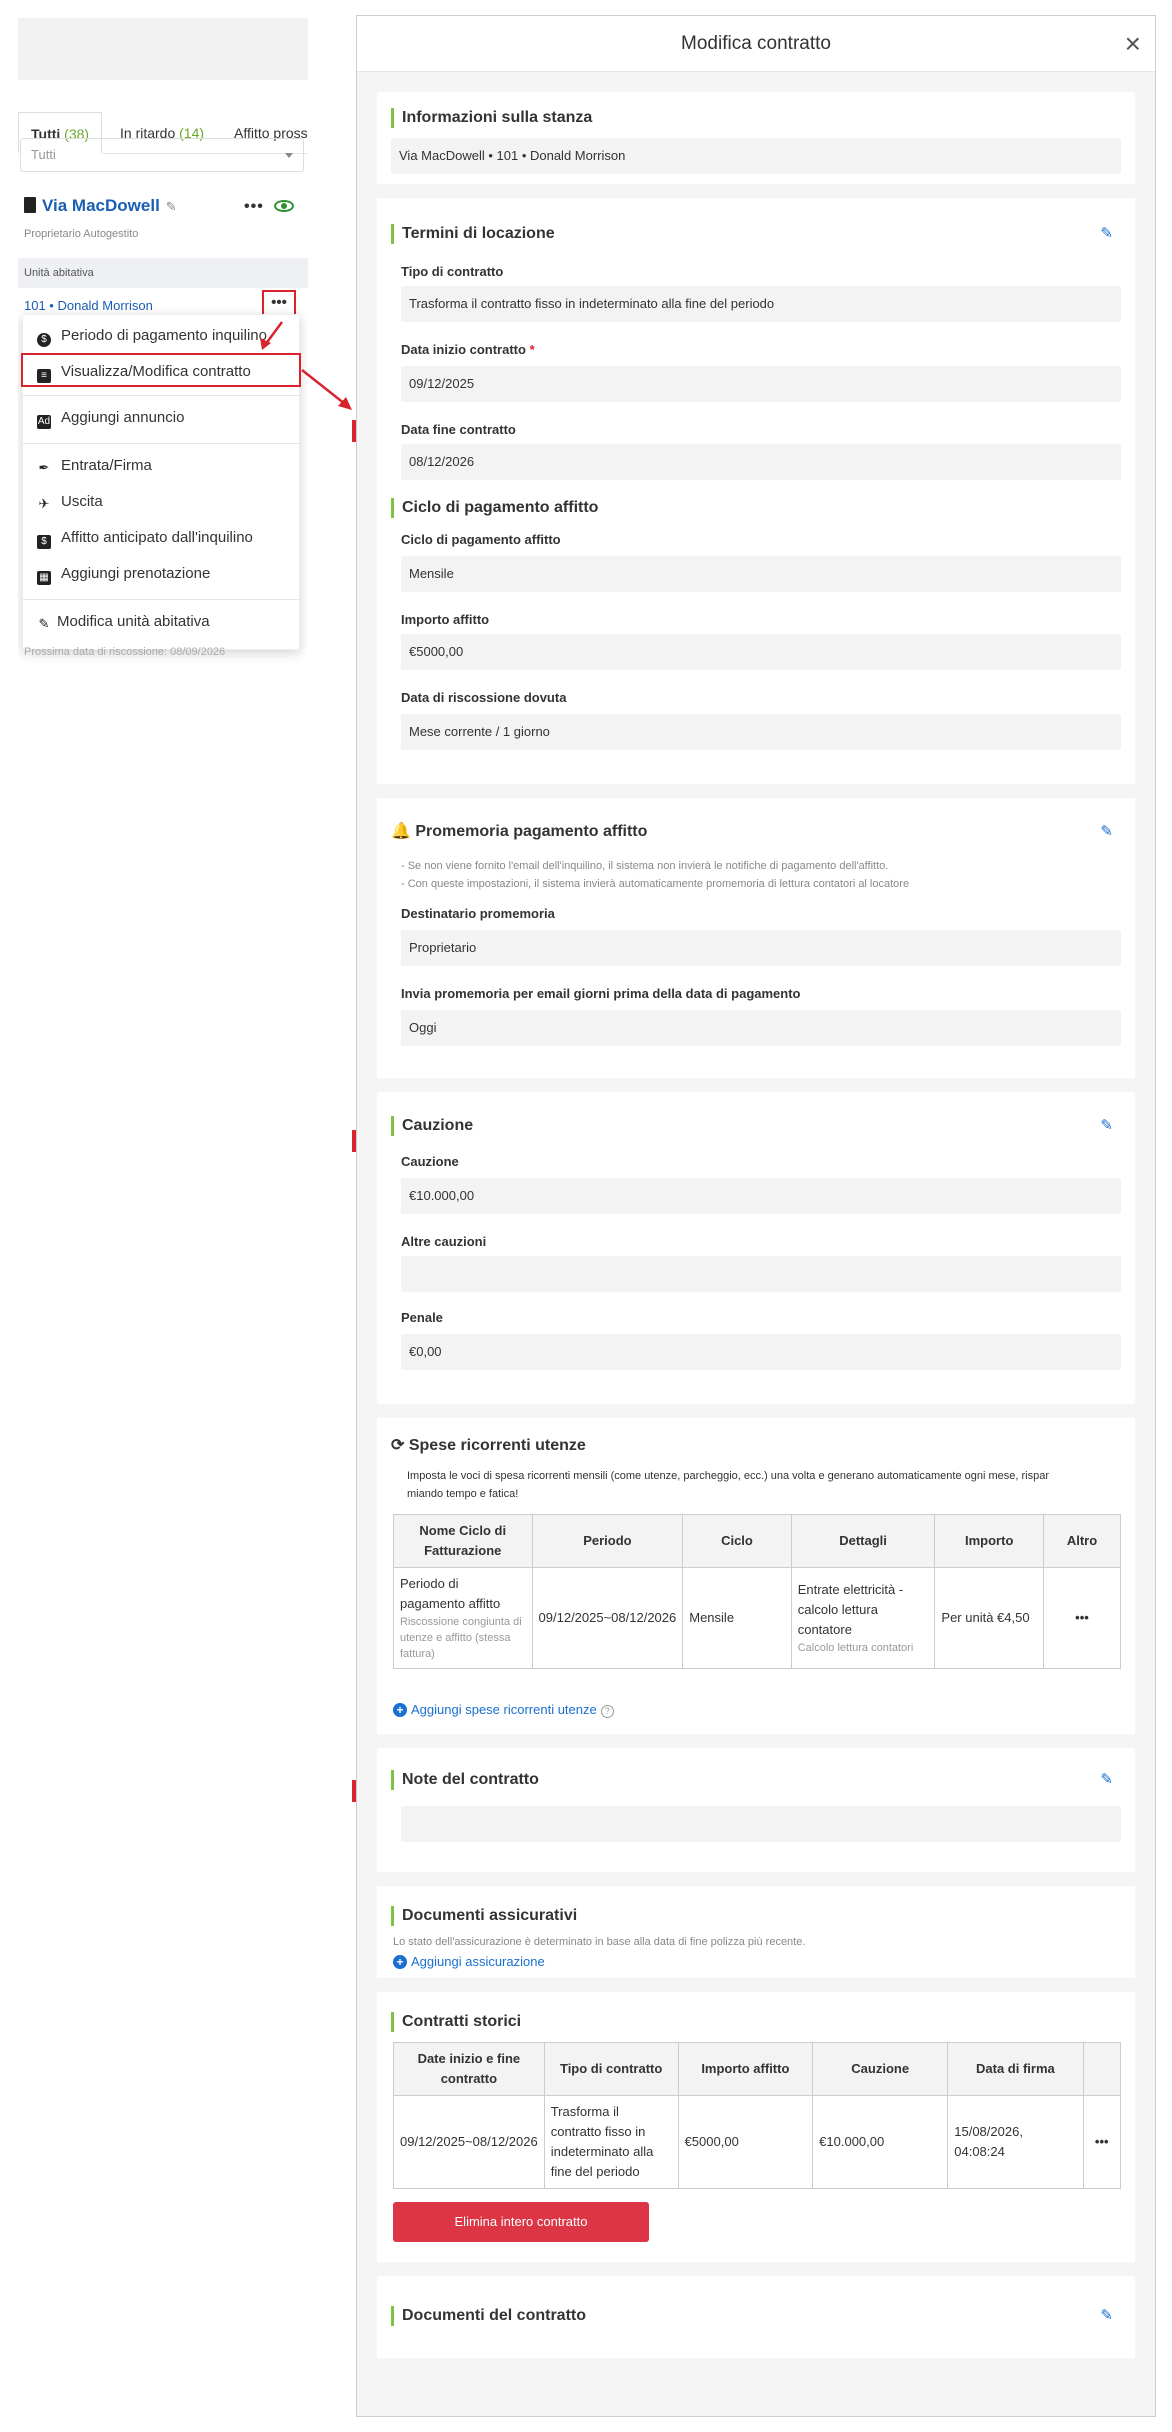  Describe the element at coordinates (444, 1241) in the screenshot. I see `other-deposits-label: Altre cauzioni` at that location.